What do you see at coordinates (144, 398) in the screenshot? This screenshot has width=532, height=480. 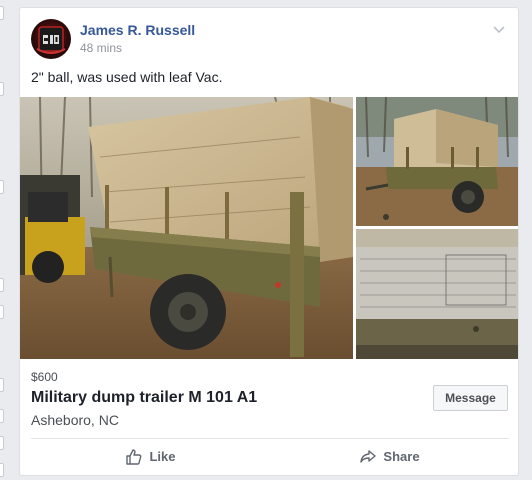 I see `listing-title: Military dump trailer M 101 A1` at bounding box center [144, 398].